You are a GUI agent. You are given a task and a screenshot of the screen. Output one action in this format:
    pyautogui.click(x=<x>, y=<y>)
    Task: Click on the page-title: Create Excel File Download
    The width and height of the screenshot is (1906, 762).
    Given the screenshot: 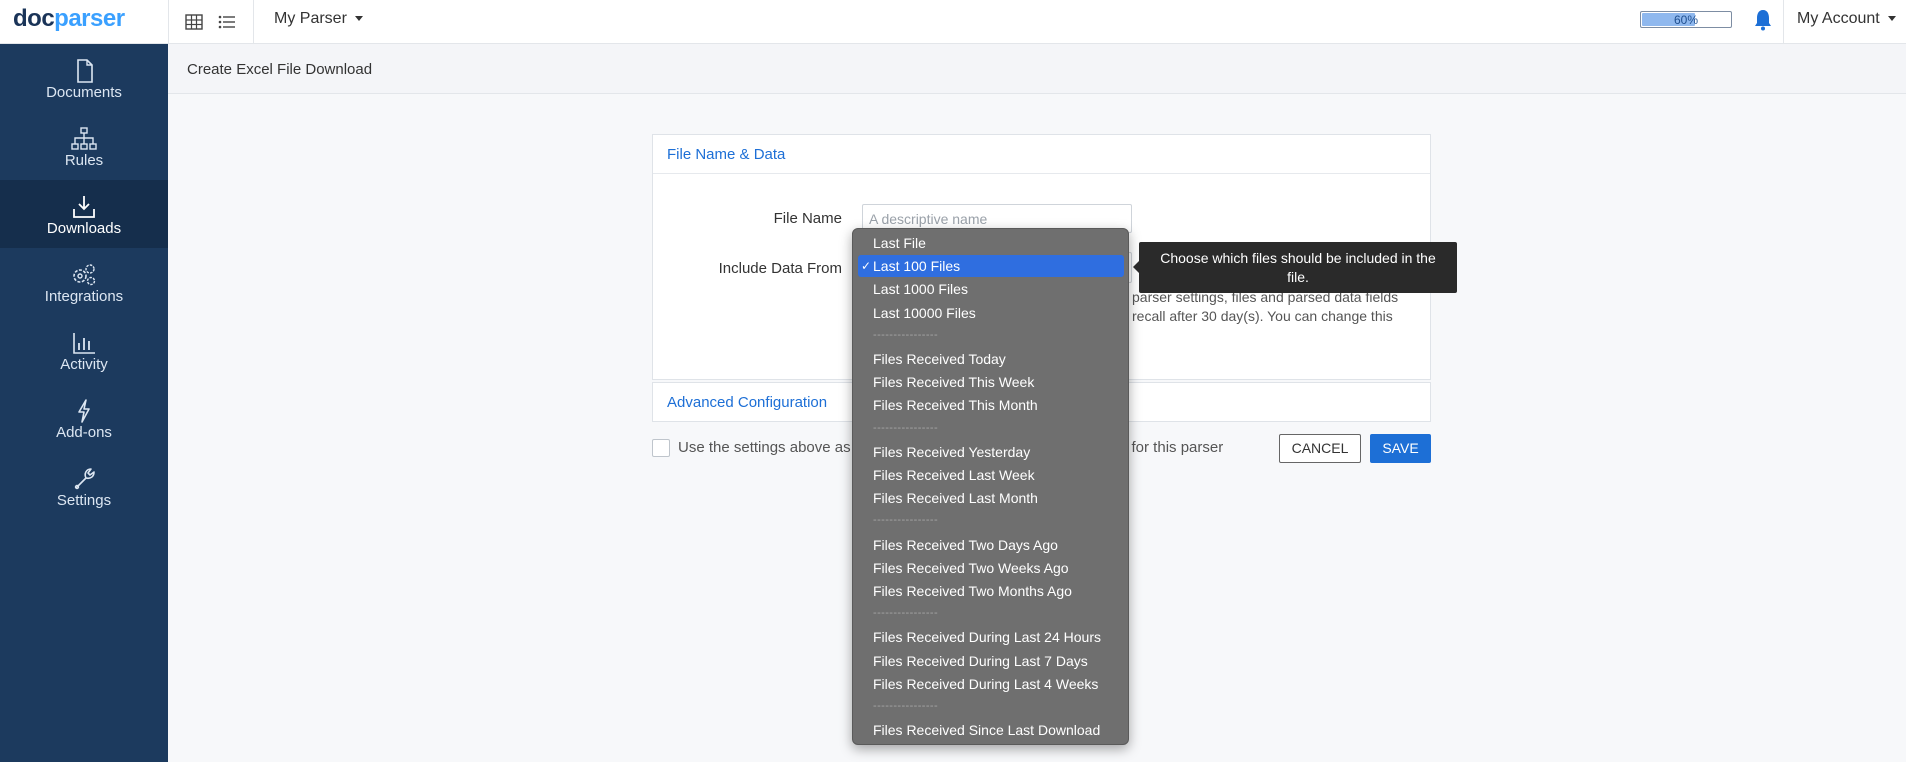 What is the action you would take?
    pyautogui.click(x=280, y=69)
    